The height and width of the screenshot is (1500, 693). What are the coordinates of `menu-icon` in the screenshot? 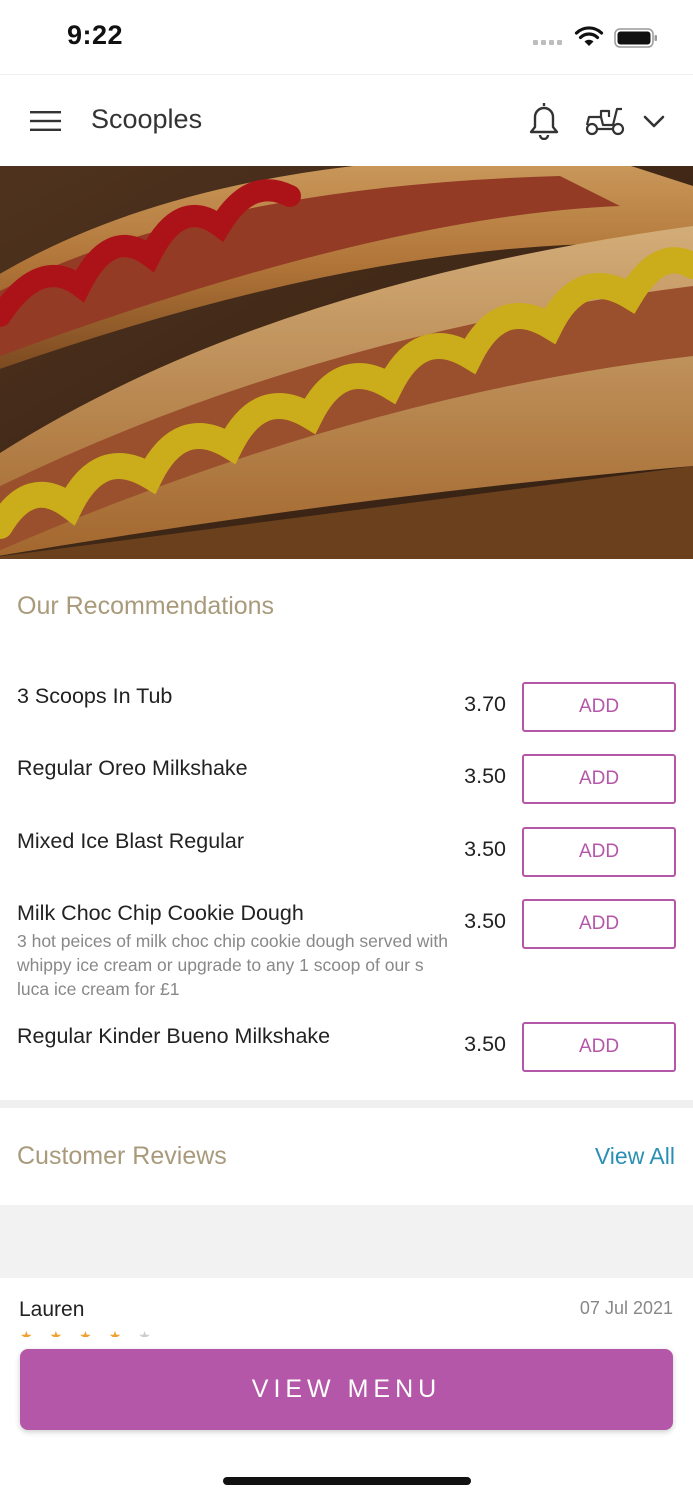 It's located at (45, 121).